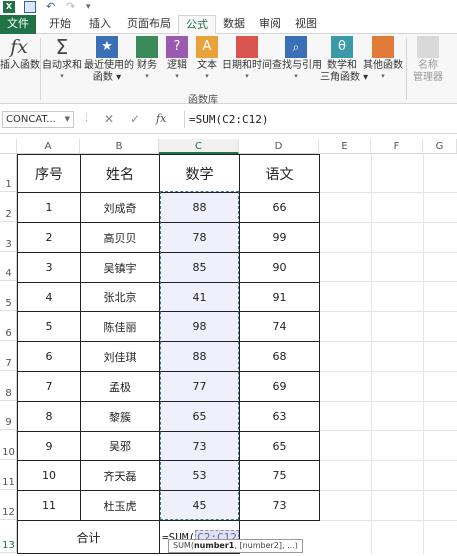  I want to click on row-header-5: 5, so click(8, 296).